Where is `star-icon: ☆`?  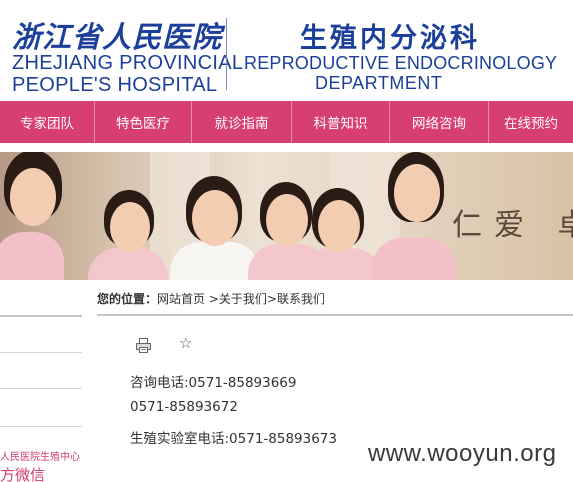 star-icon: ☆ is located at coordinates (185, 343).